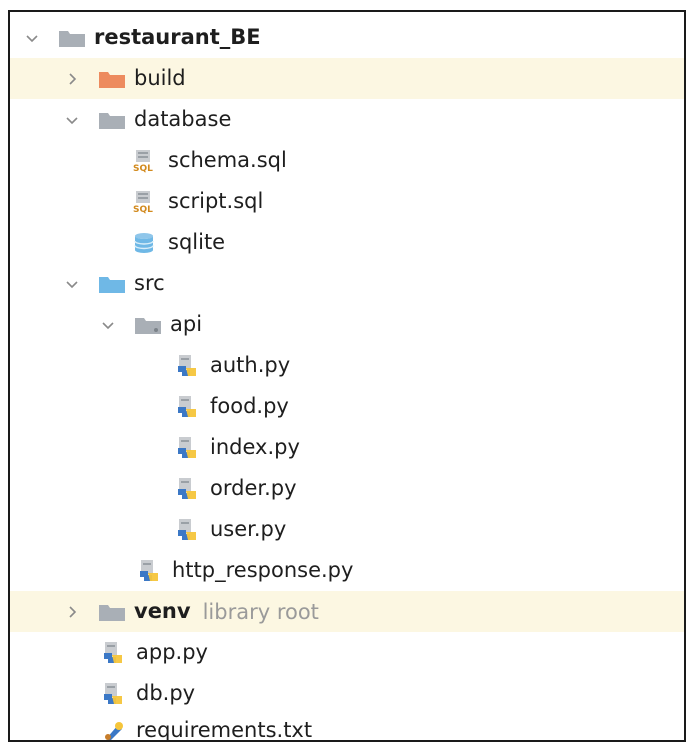 This screenshot has width=694, height=746. Describe the element at coordinates (148, 325) in the screenshot. I see `package-icon` at that location.